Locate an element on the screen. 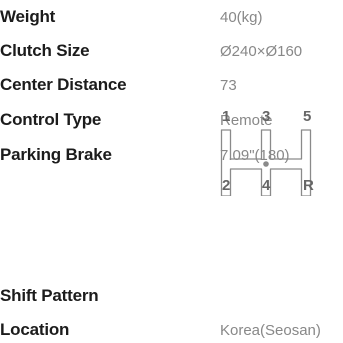 Image resolution: width=343 pixels, height=343 pixels. spec-label: Shift Pattern is located at coordinates (49, 295).